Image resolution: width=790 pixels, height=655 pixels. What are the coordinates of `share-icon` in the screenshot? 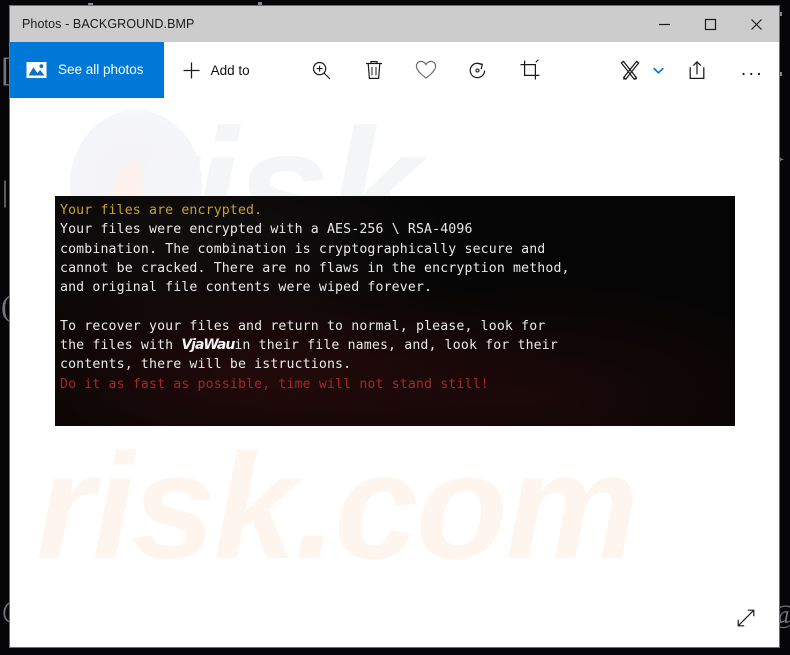 It's located at (697, 70).